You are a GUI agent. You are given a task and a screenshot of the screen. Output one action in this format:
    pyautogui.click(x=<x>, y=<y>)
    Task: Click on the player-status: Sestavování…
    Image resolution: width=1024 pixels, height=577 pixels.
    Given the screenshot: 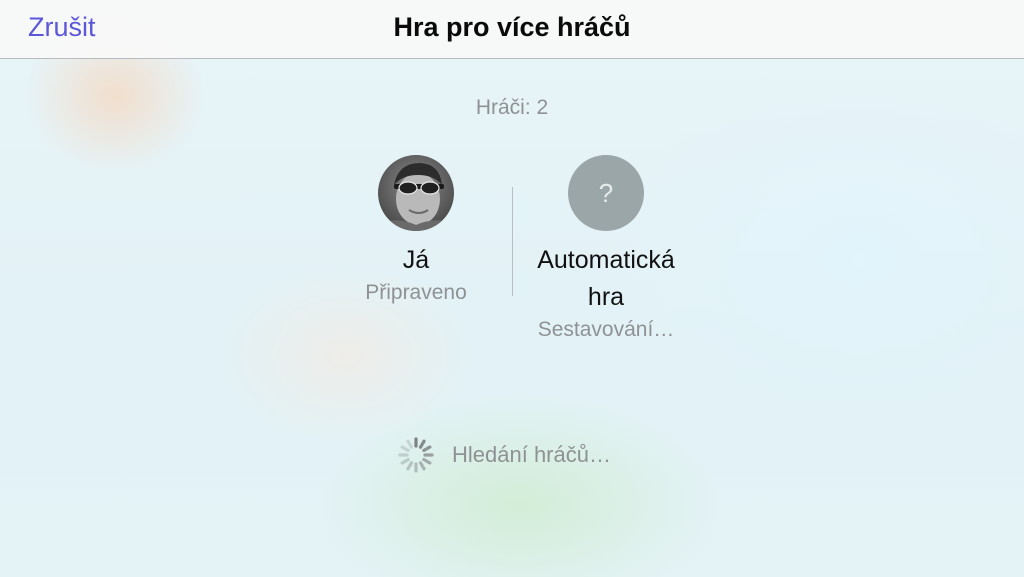 What is the action you would take?
    pyautogui.click(x=606, y=329)
    